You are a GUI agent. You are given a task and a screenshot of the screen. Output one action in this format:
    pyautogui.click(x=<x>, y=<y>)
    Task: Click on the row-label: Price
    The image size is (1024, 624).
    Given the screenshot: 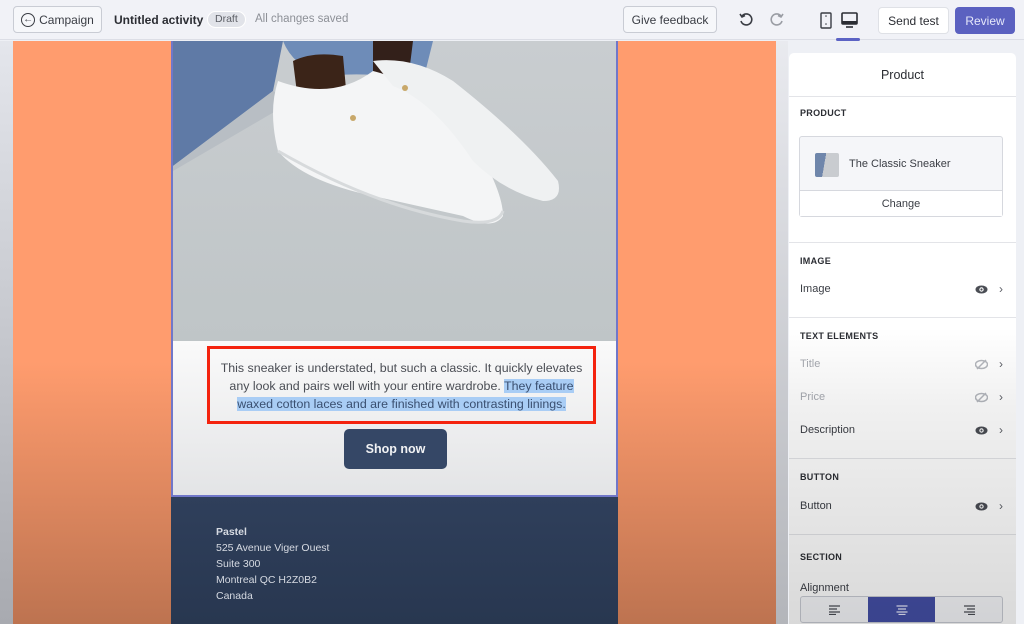 What is the action you would take?
    pyautogui.click(x=813, y=397)
    